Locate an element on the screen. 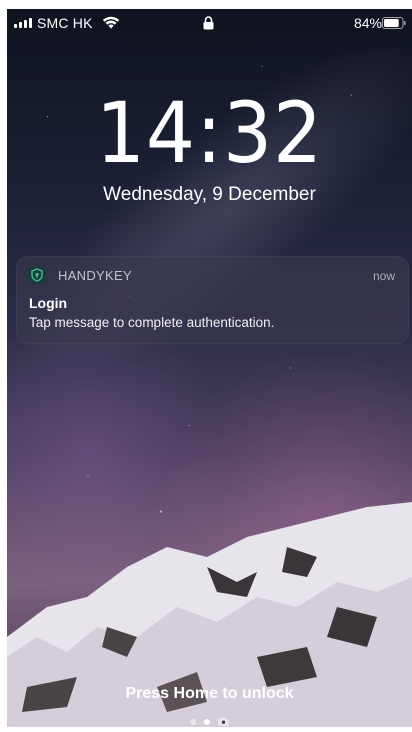 Image resolution: width=412 pixels, height=732 pixels. lock-icon is located at coordinates (208, 23).